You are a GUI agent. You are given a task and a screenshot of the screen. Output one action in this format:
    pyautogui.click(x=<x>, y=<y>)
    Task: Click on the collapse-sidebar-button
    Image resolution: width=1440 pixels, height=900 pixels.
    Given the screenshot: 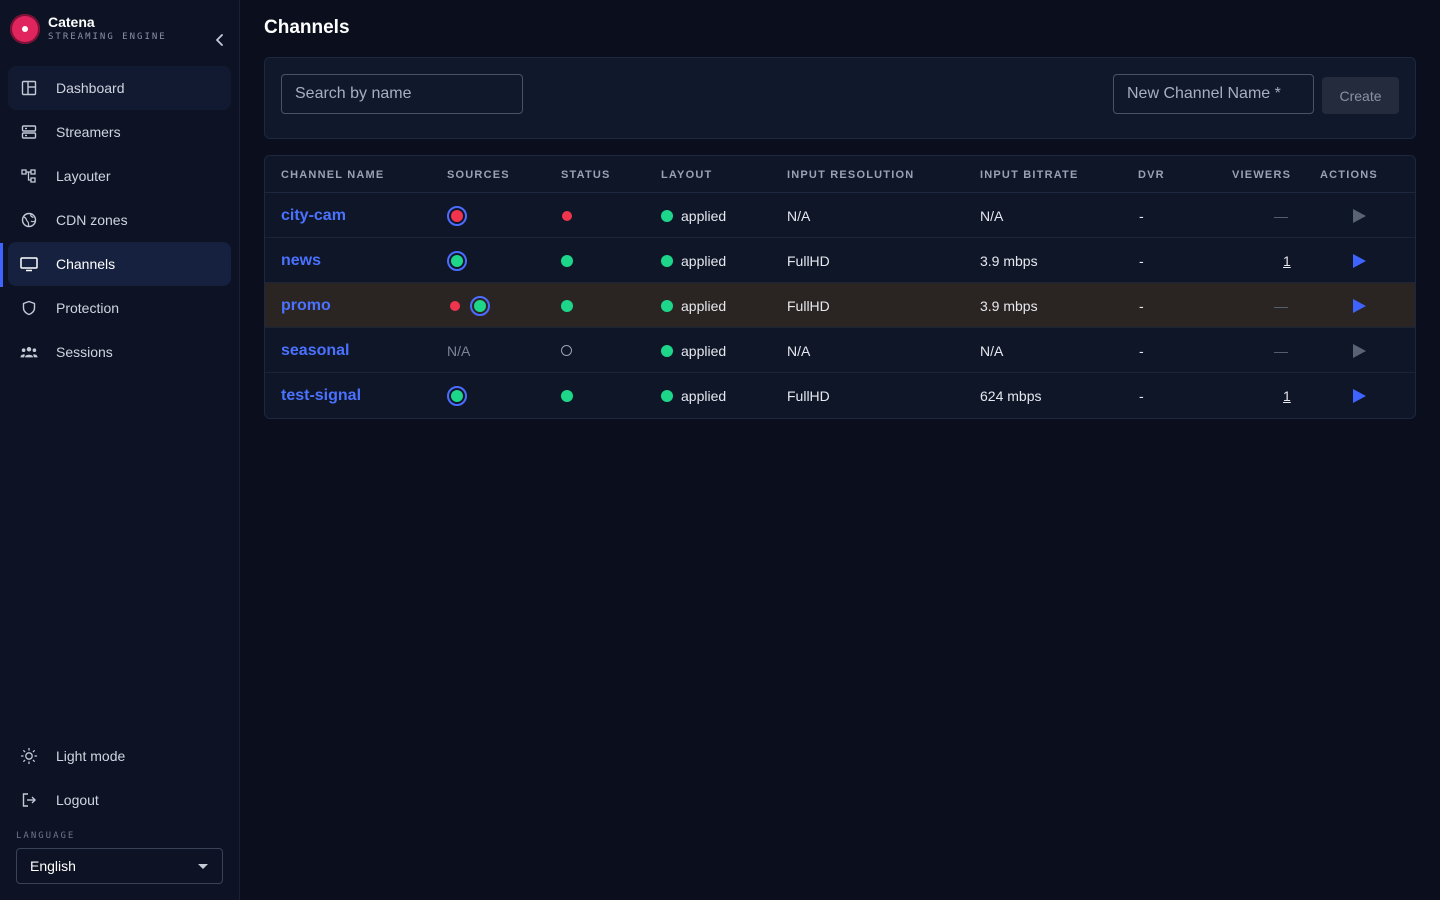 What is the action you would take?
    pyautogui.click(x=220, y=40)
    